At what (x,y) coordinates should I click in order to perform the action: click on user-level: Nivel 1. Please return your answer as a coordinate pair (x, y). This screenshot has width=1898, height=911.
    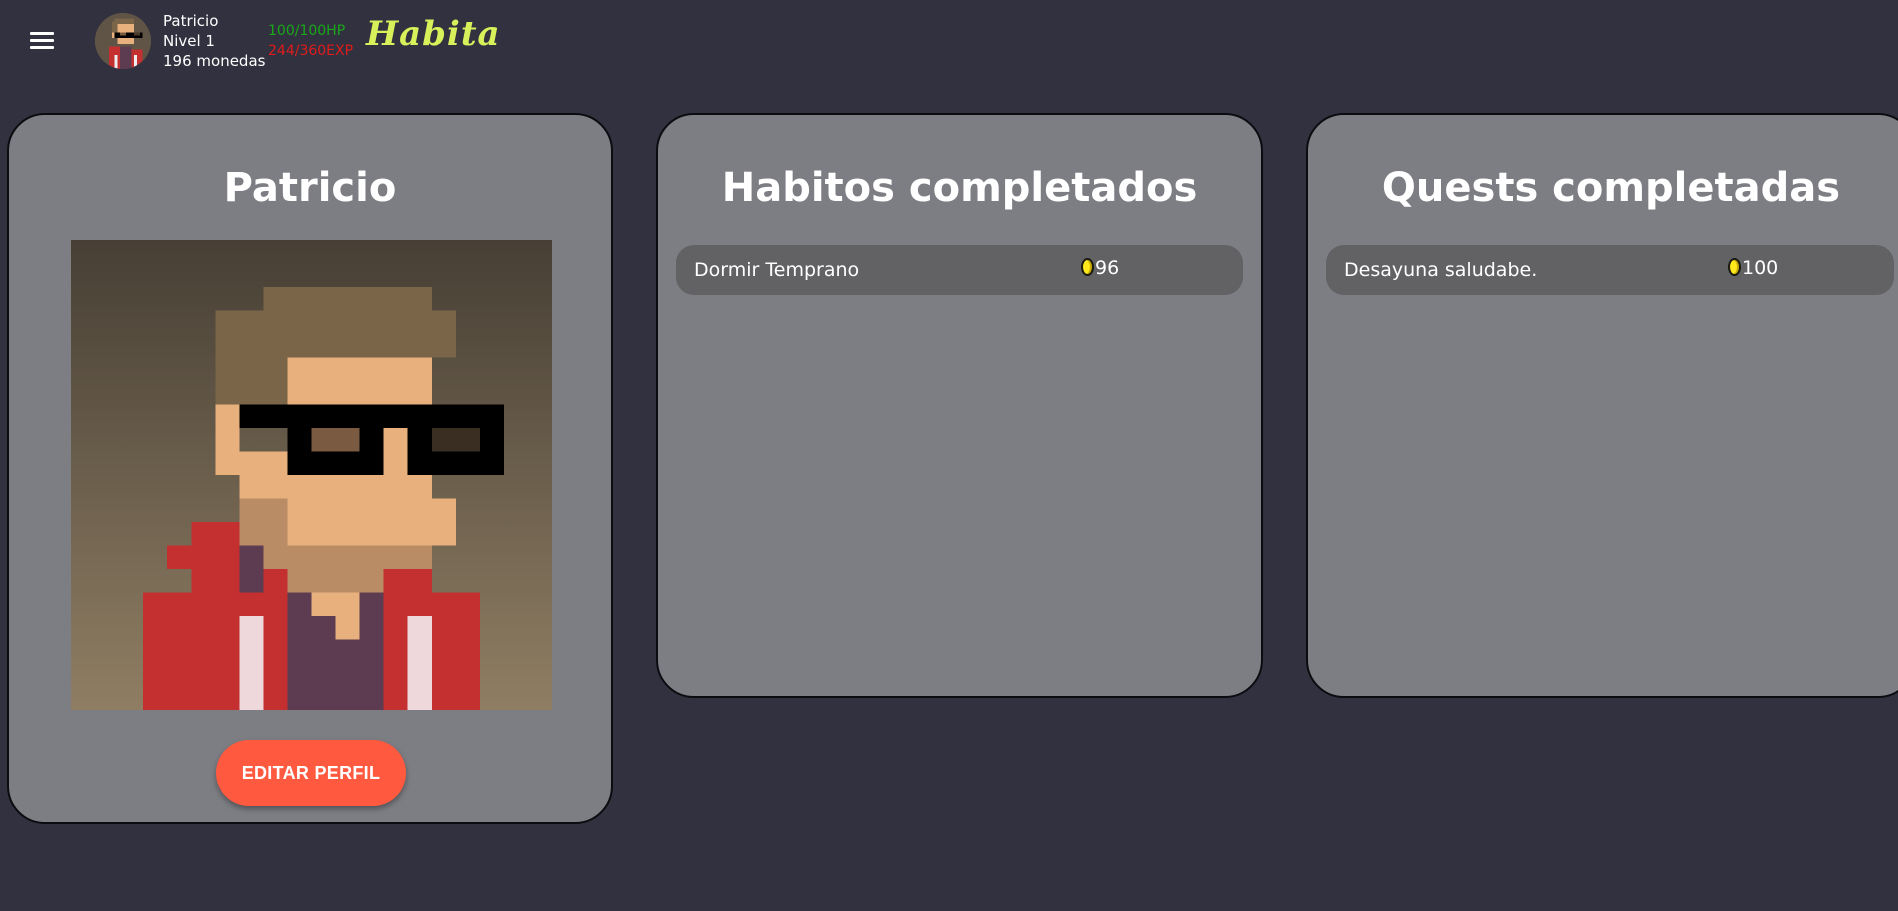
    Looking at the image, I should click on (189, 41).